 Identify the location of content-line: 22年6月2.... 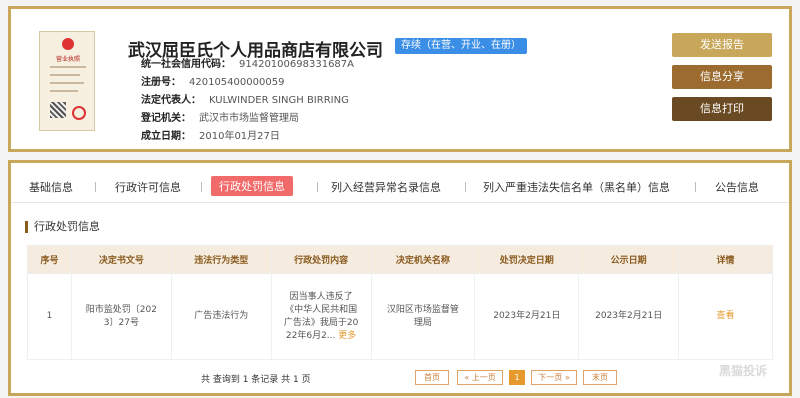
(310, 335).